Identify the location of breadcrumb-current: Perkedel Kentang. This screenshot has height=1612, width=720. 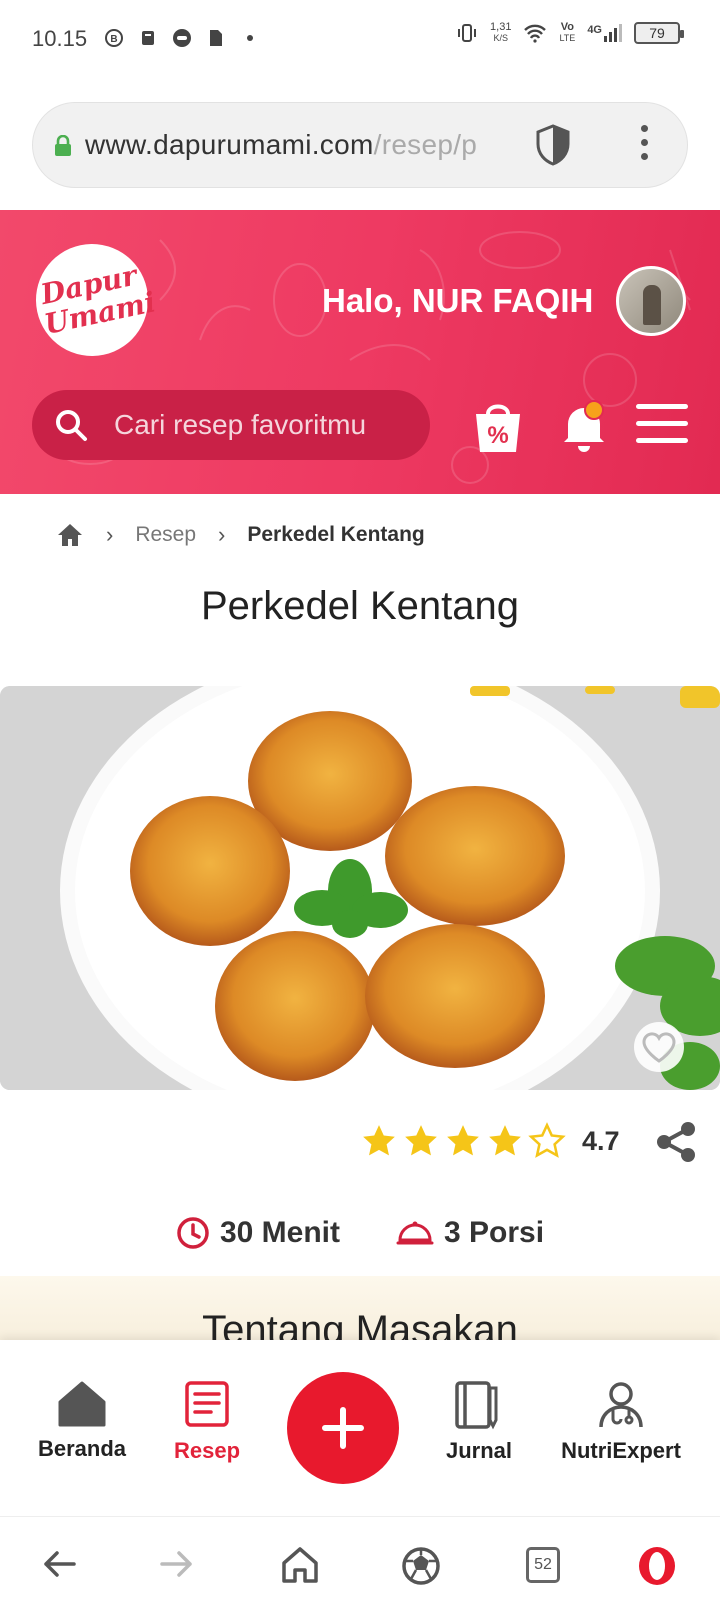
(336, 534).